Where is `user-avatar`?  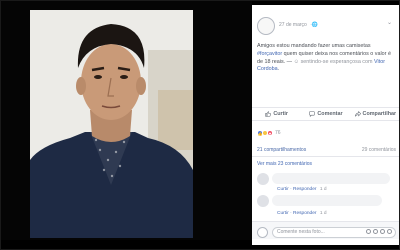 user-avatar is located at coordinates (262, 232).